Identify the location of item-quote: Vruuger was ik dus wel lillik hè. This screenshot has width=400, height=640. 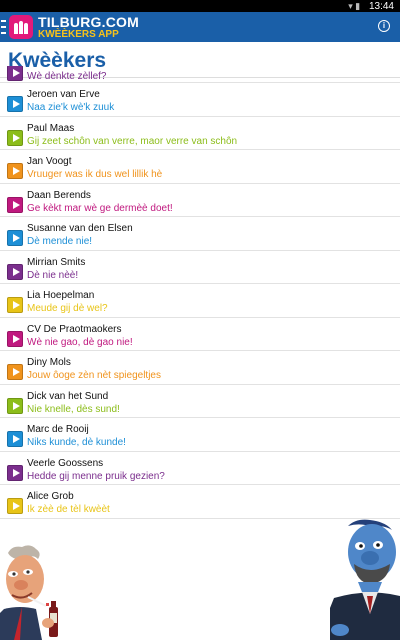
(95, 174).